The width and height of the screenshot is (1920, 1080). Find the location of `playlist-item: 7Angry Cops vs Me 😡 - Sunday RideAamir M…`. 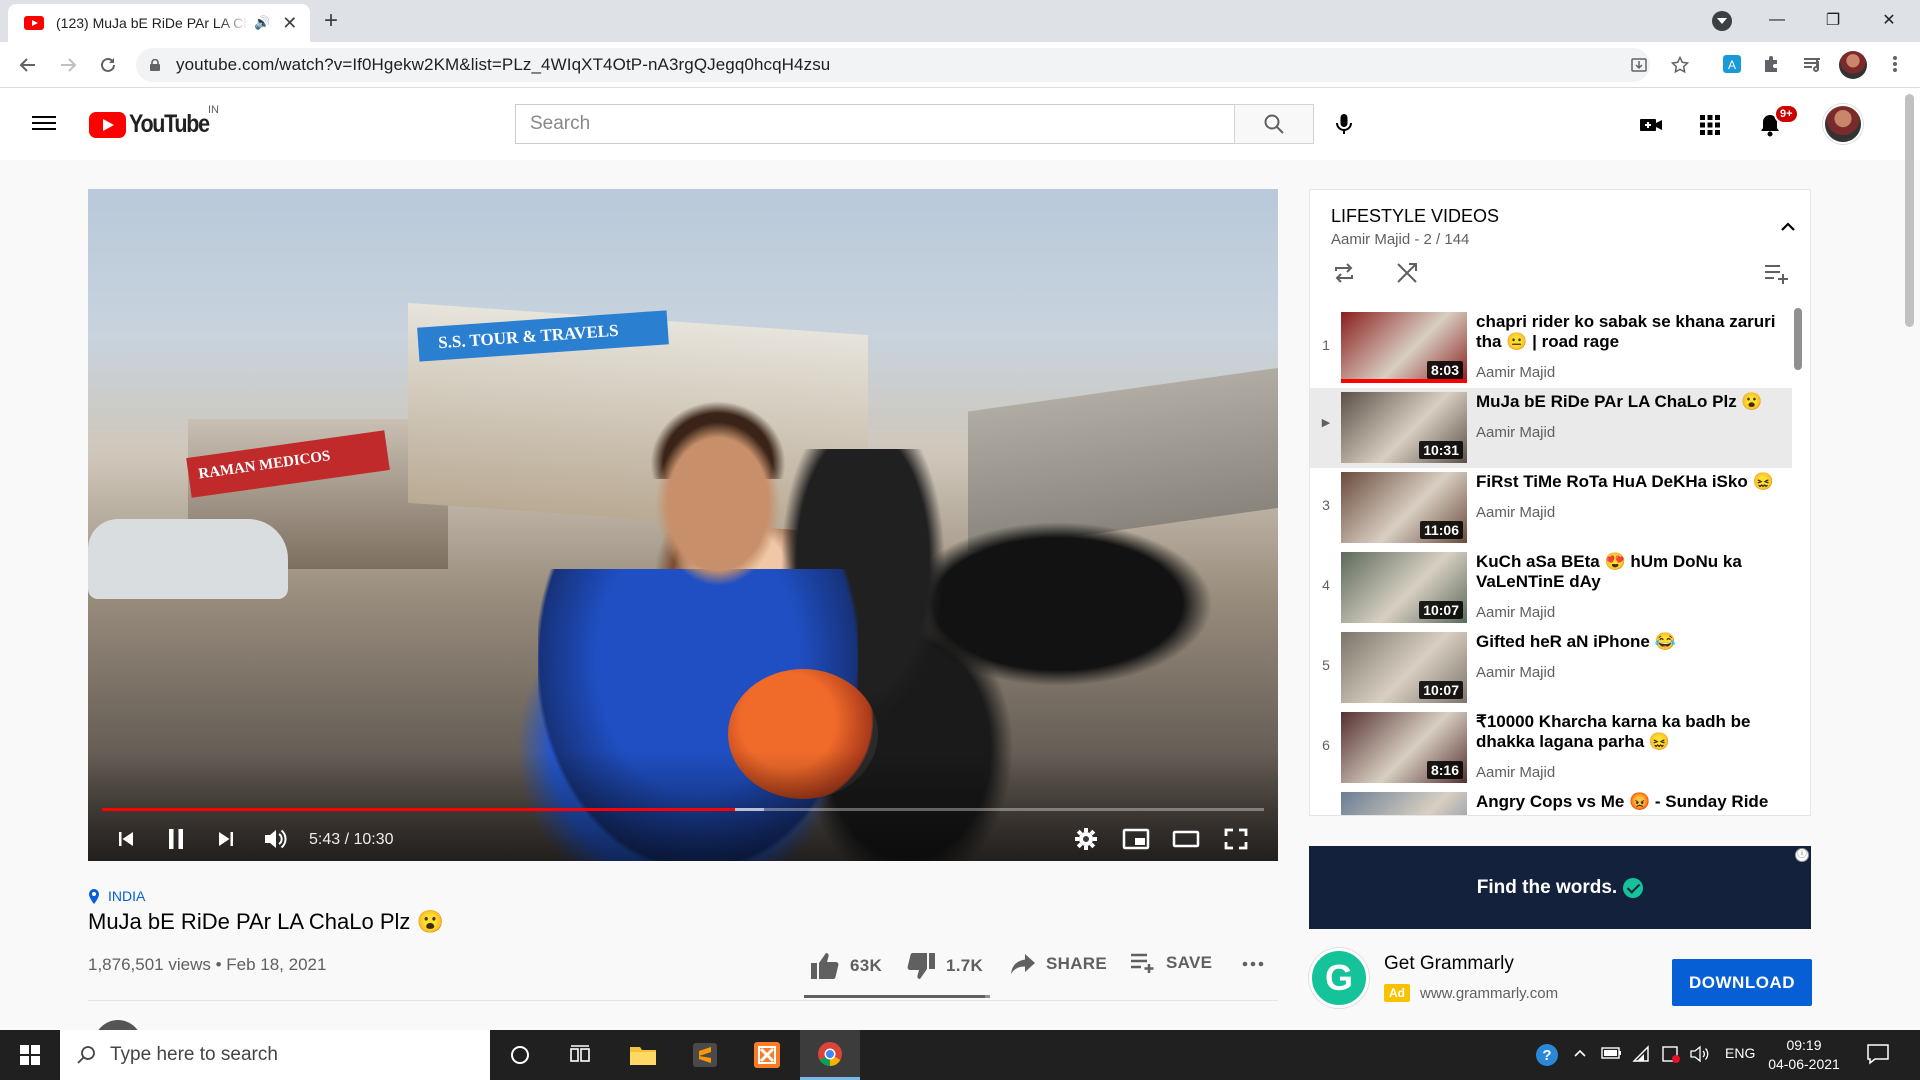

playlist-item: 7Angry Cops vs Me 😡 - Sunday RideAamir M… is located at coordinates (1551, 801).